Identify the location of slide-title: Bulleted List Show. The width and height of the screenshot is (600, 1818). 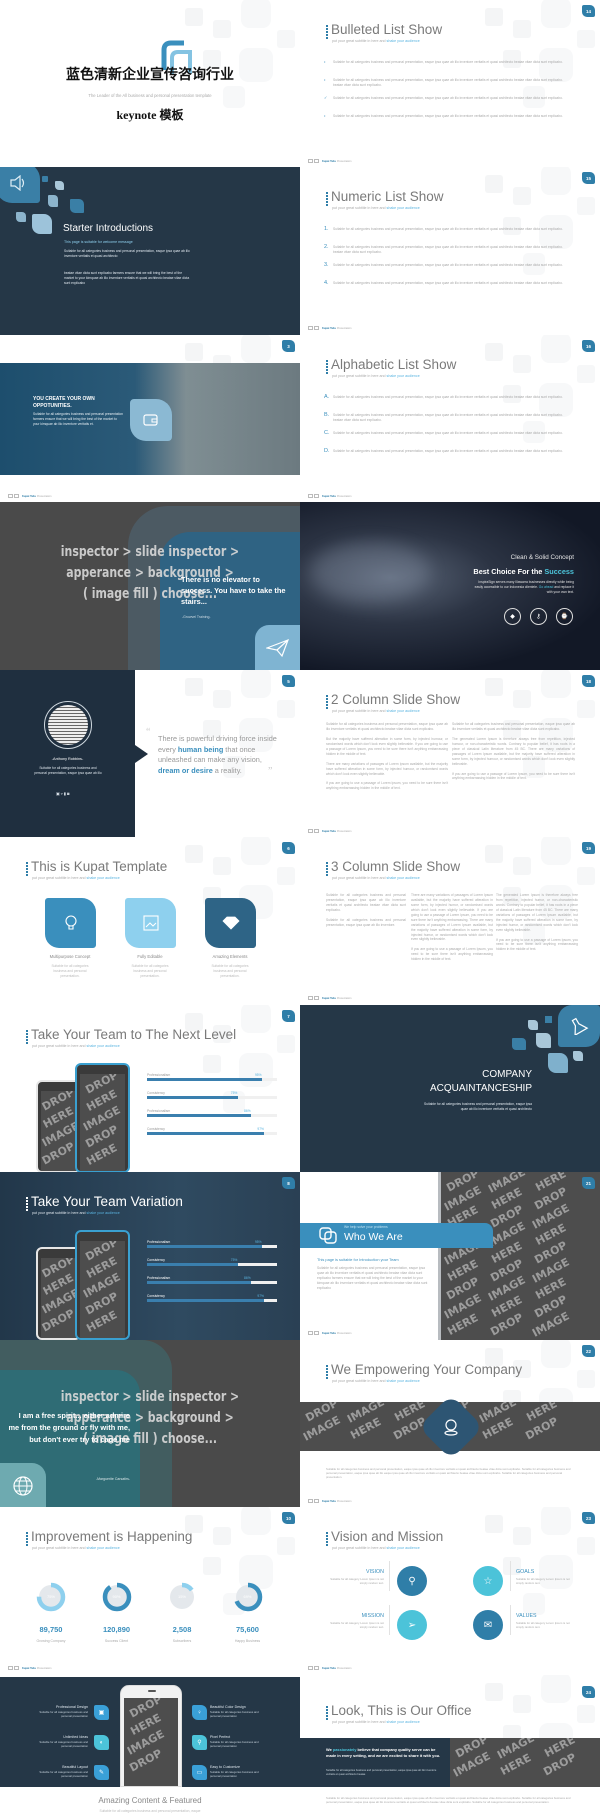
(387, 29).